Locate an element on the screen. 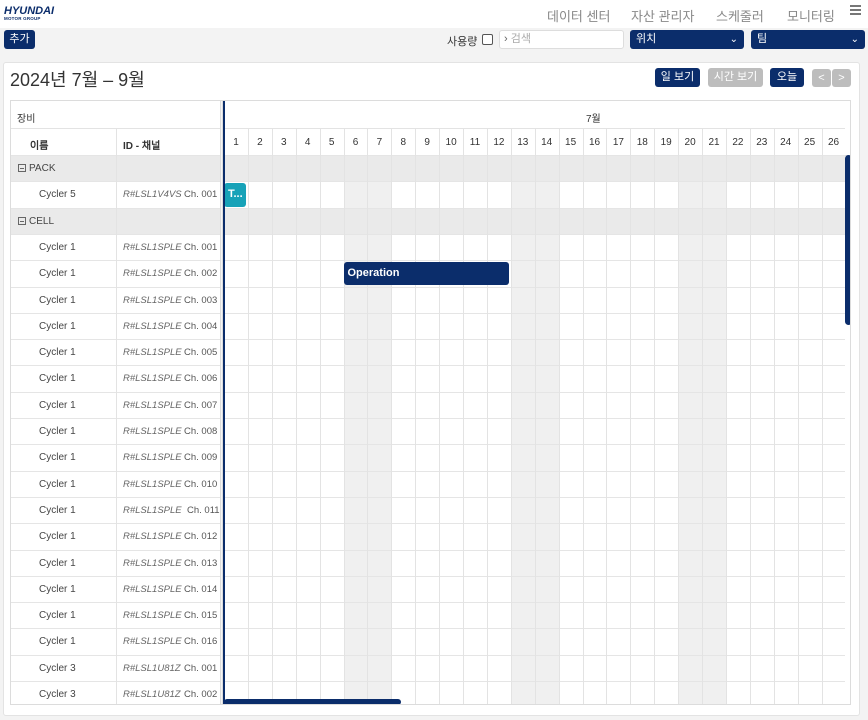  day-header: 19 is located at coordinates (666, 142).